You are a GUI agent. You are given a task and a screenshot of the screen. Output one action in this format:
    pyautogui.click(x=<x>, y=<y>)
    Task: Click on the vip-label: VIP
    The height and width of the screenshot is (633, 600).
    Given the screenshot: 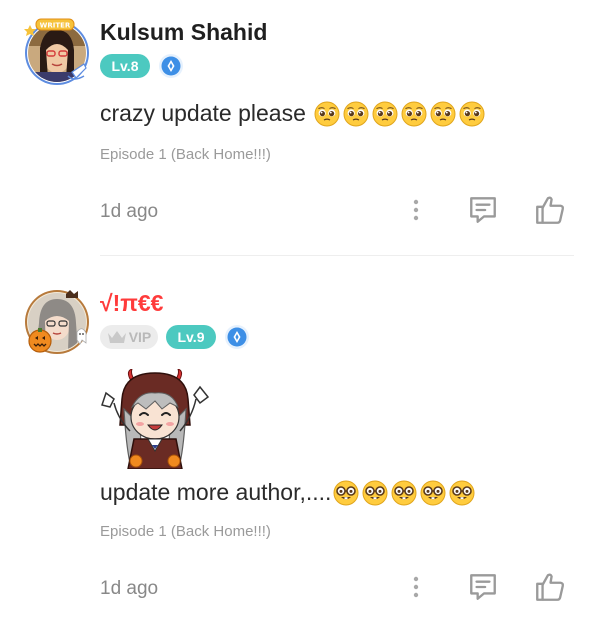 What is the action you would take?
    pyautogui.click(x=140, y=337)
    